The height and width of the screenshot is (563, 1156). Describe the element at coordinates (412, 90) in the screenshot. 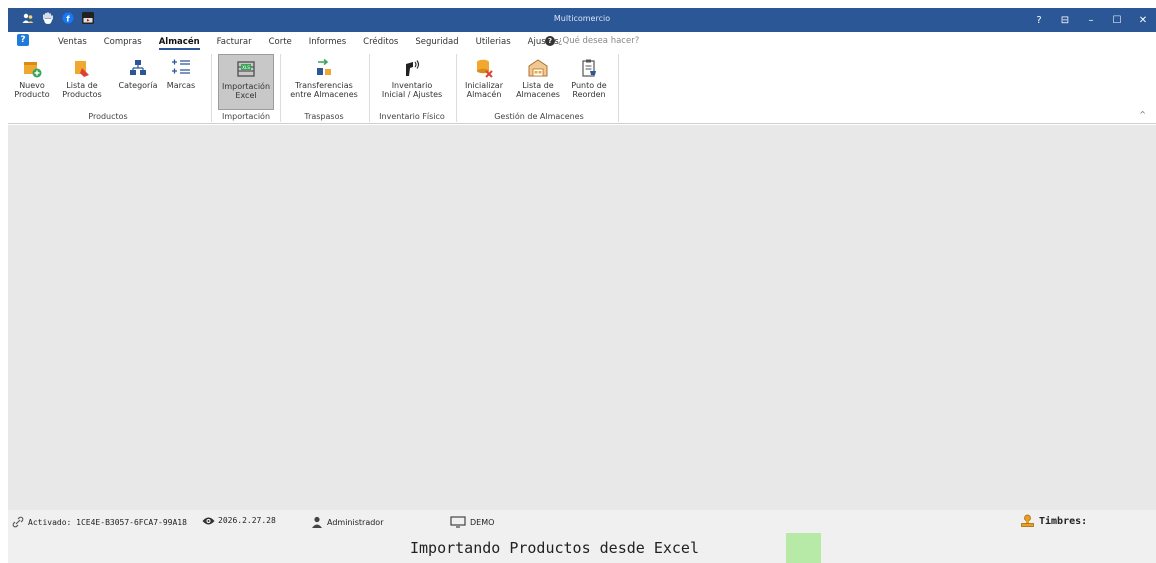

I see `inventario-inicial-label: Inventario Inicial / Ajustes` at that location.